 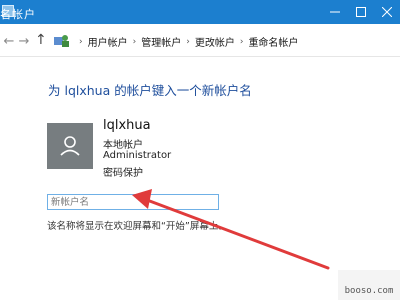 What do you see at coordinates (9, 41) in the screenshot?
I see `back-arrow-icon: ←` at bounding box center [9, 41].